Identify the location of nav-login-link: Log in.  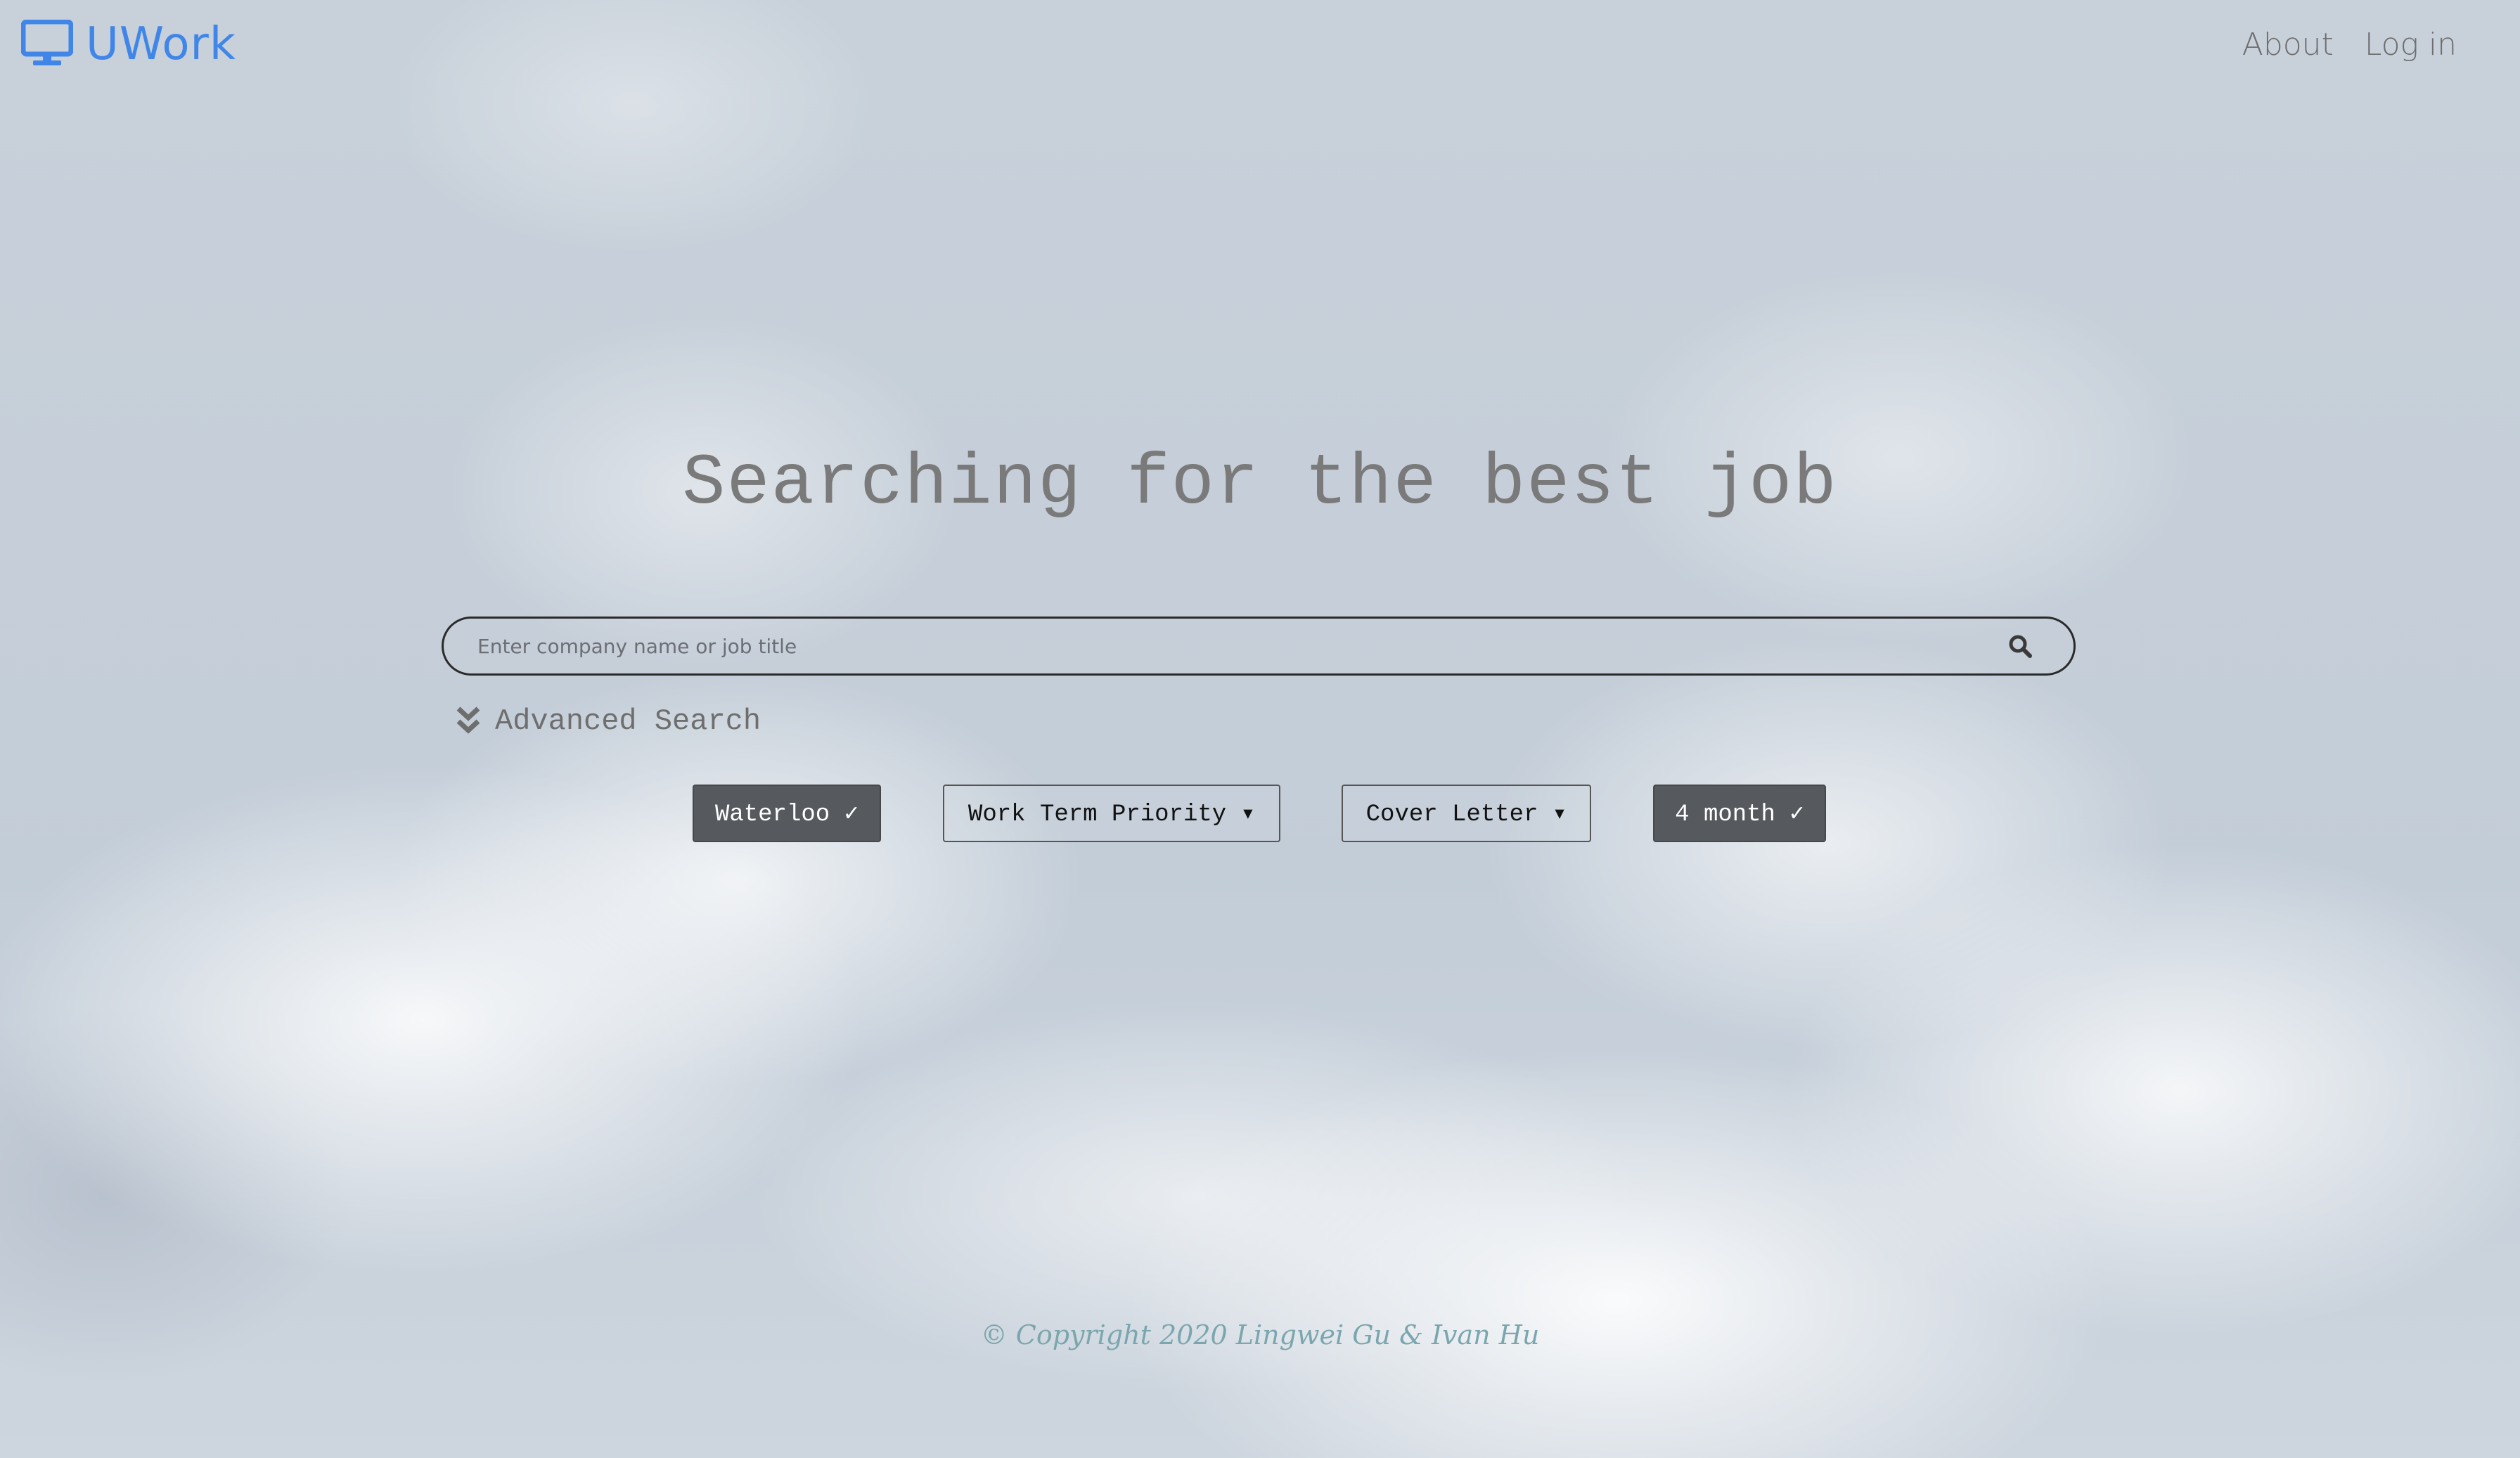
(2411, 45).